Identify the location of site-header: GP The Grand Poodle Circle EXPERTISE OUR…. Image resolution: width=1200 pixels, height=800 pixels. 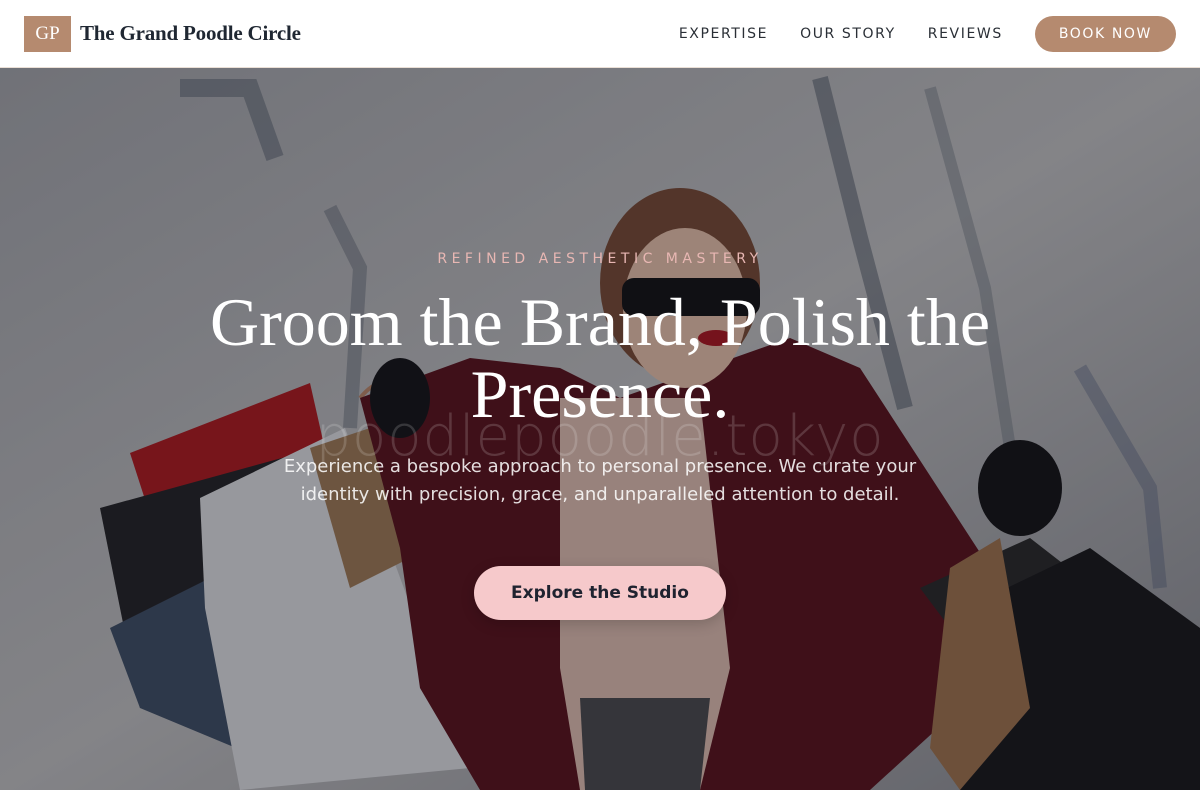
(600, 34).